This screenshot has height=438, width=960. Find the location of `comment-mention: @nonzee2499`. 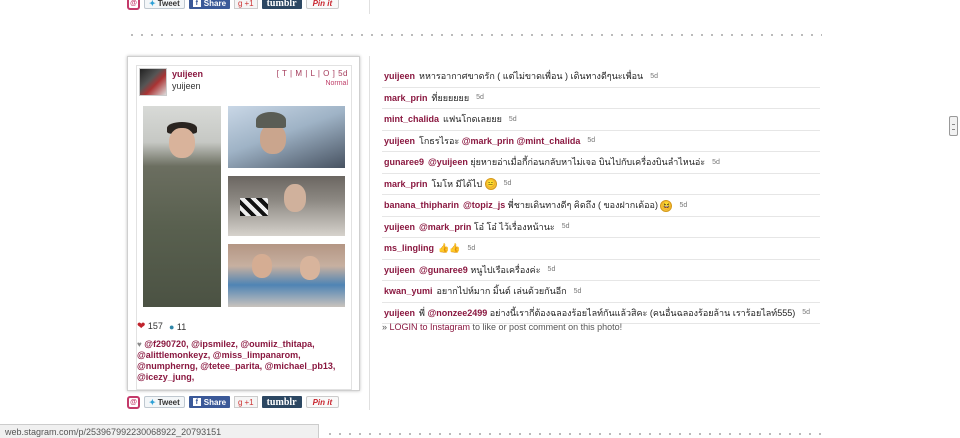

comment-mention: @nonzee2499 is located at coordinates (457, 313).